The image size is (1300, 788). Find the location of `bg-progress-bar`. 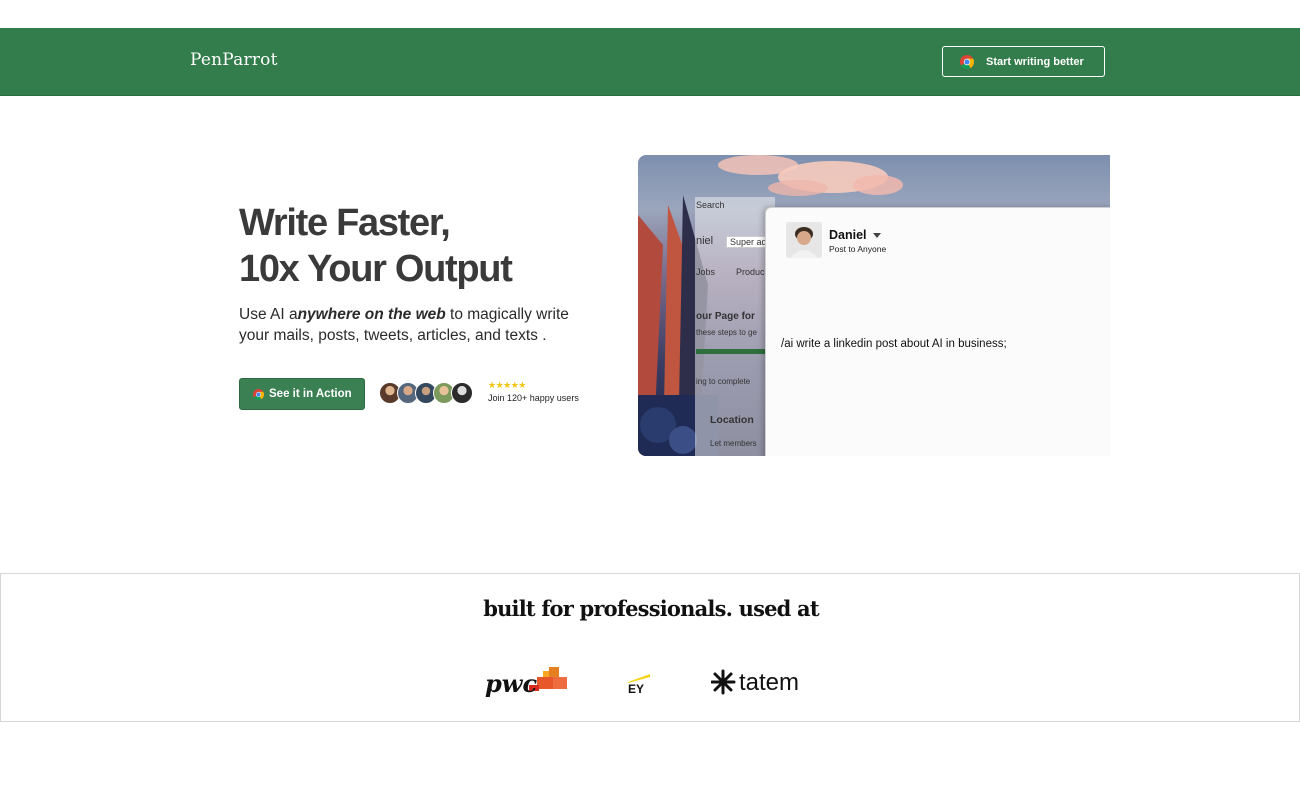

bg-progress-bar is located at coordinates (731, 351).